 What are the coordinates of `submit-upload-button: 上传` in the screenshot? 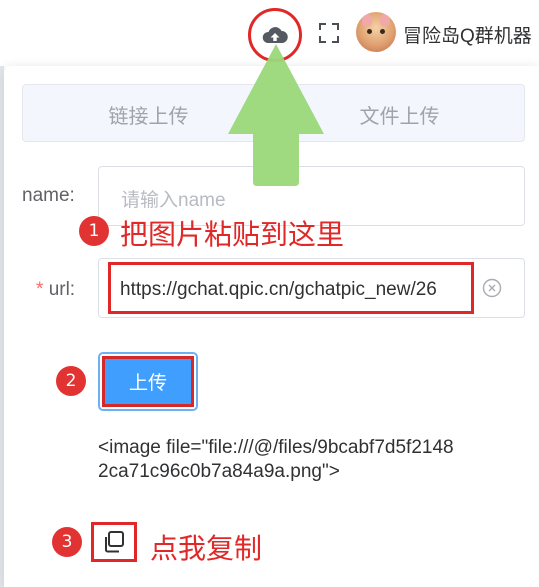 It's located at (148, 381).